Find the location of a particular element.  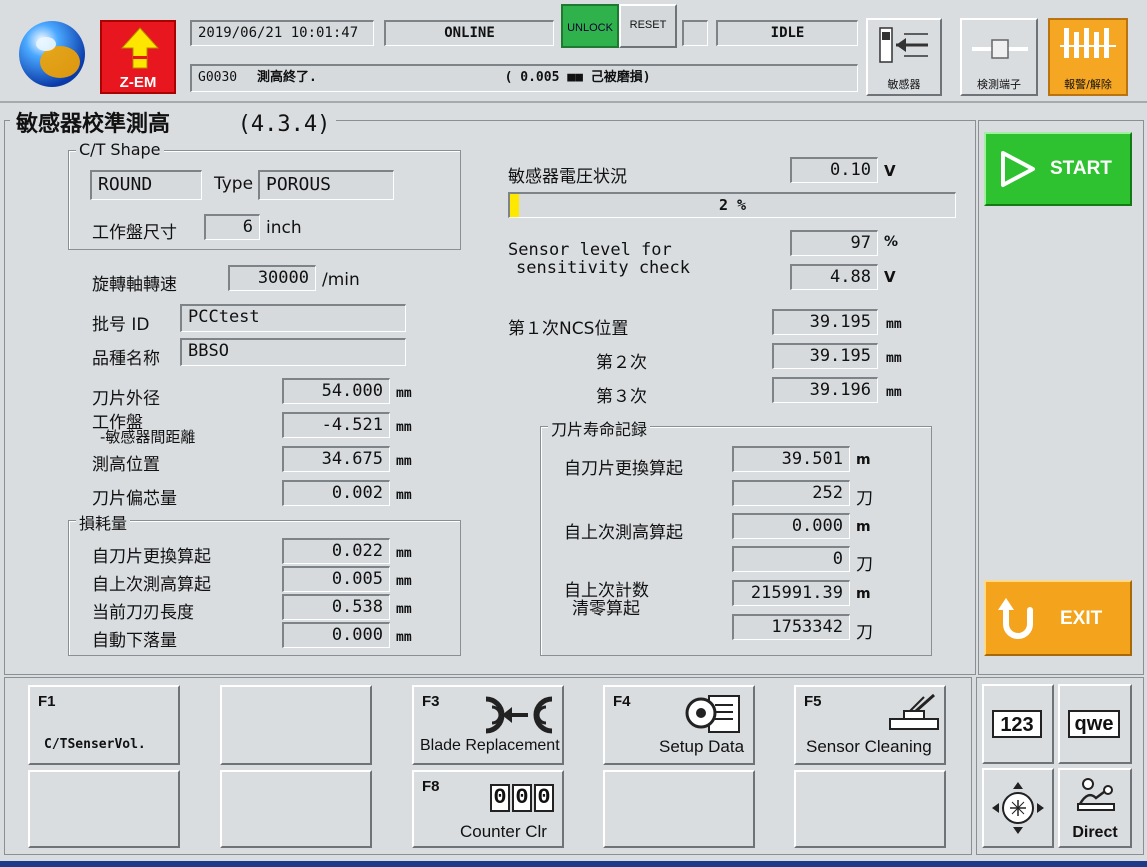

page-title-row: 敏感器校準測高 (4.3.4) is located at coordinates (173, 122).